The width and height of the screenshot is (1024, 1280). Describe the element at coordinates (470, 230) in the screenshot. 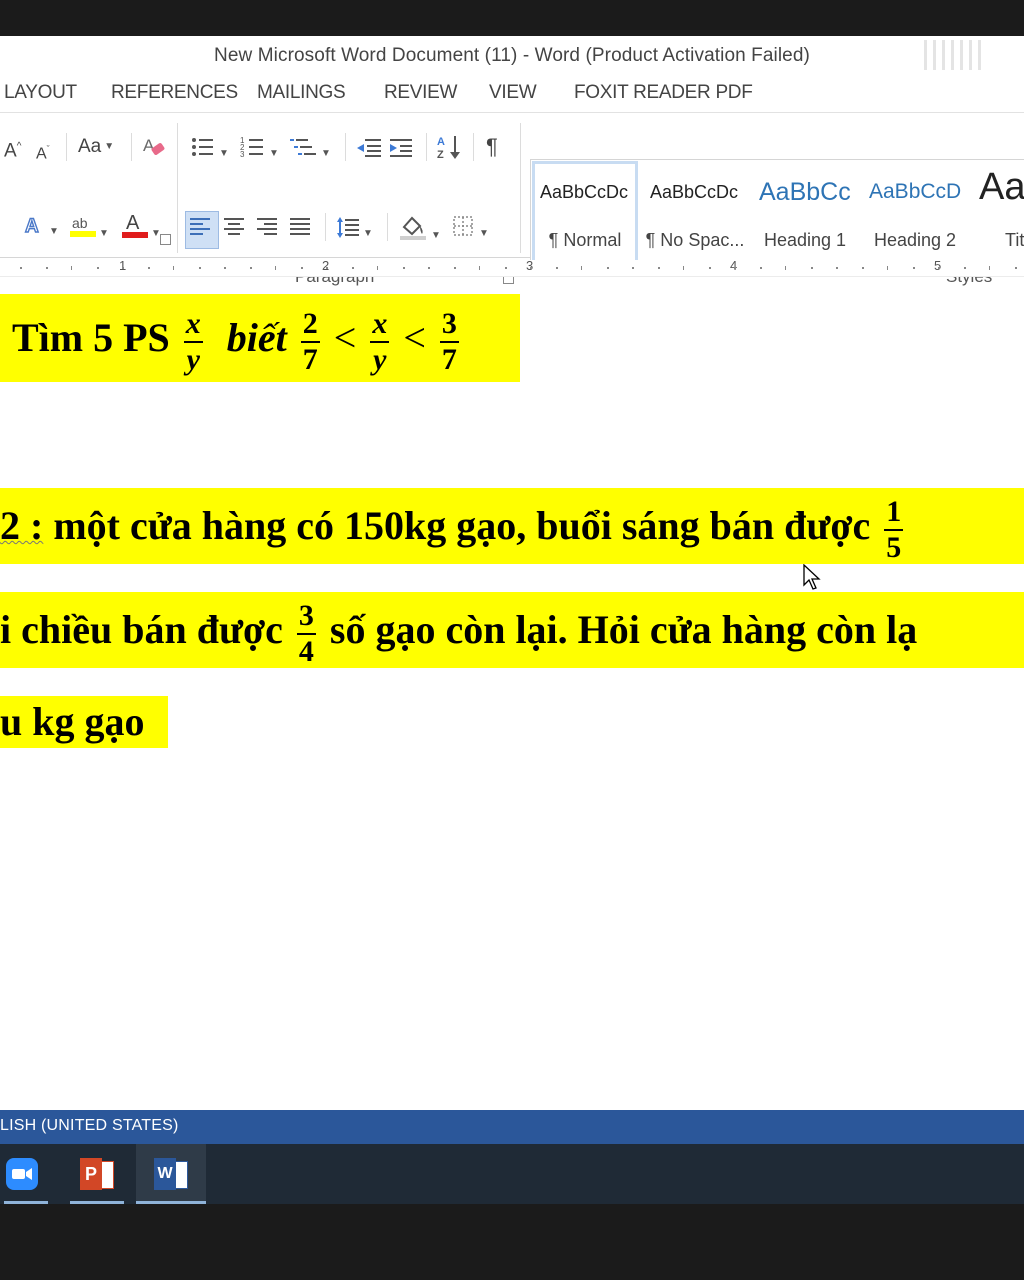

I see `borders-button: ▼` at that location.